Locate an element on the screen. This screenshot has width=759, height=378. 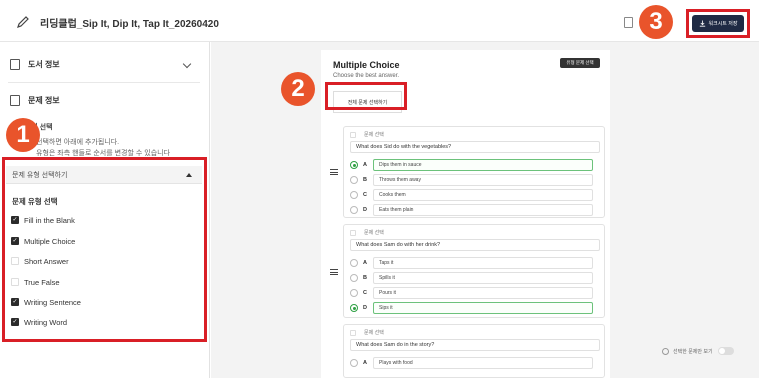
answer-text: Plays with food is located at coordinates (483, 363).